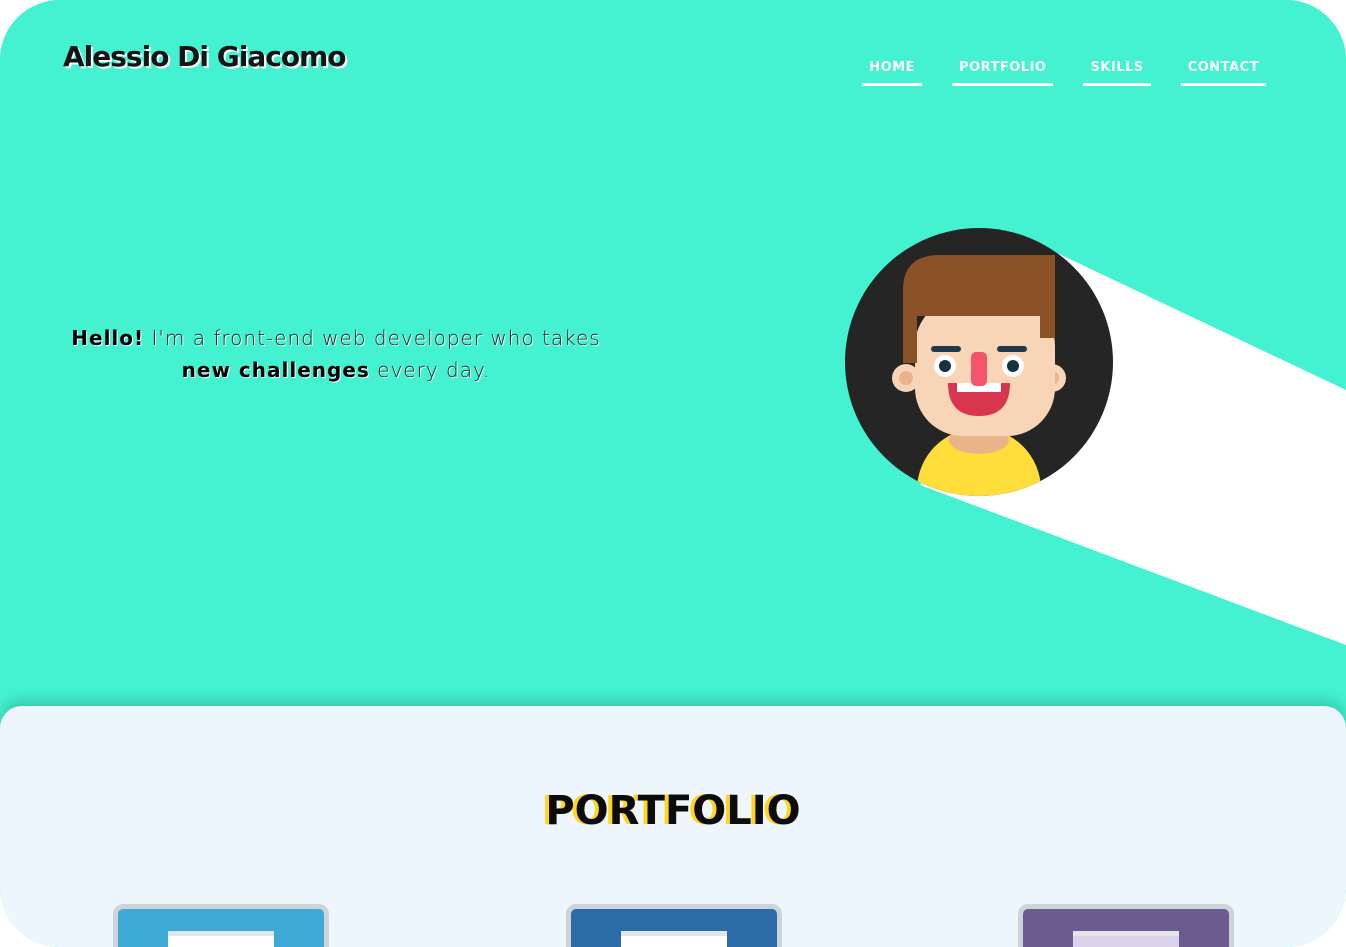 This screenshot has height=947, width=1346. What do you see at coordinates (1002, 72) in the screenshot?
I see `nav-portfolio: PORTFOLIO` at bounding box center [1002, 72].